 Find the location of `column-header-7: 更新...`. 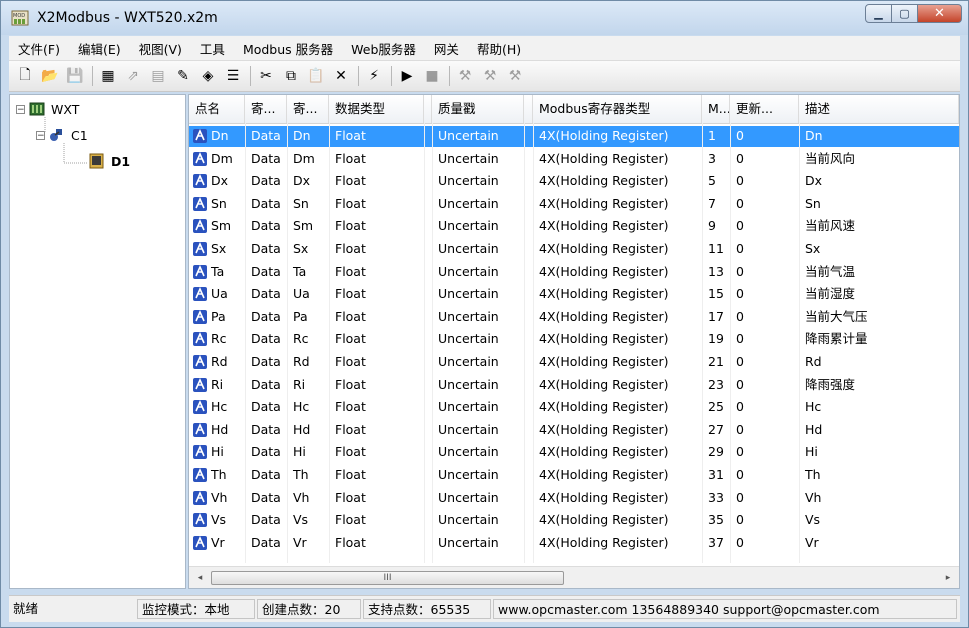

column-header-7: 更新... is located at coordinates (764, 109).